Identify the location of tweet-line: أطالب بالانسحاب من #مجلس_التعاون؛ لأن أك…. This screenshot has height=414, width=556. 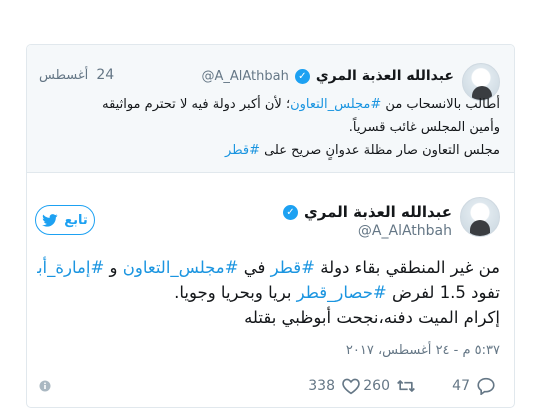
(269, 104).